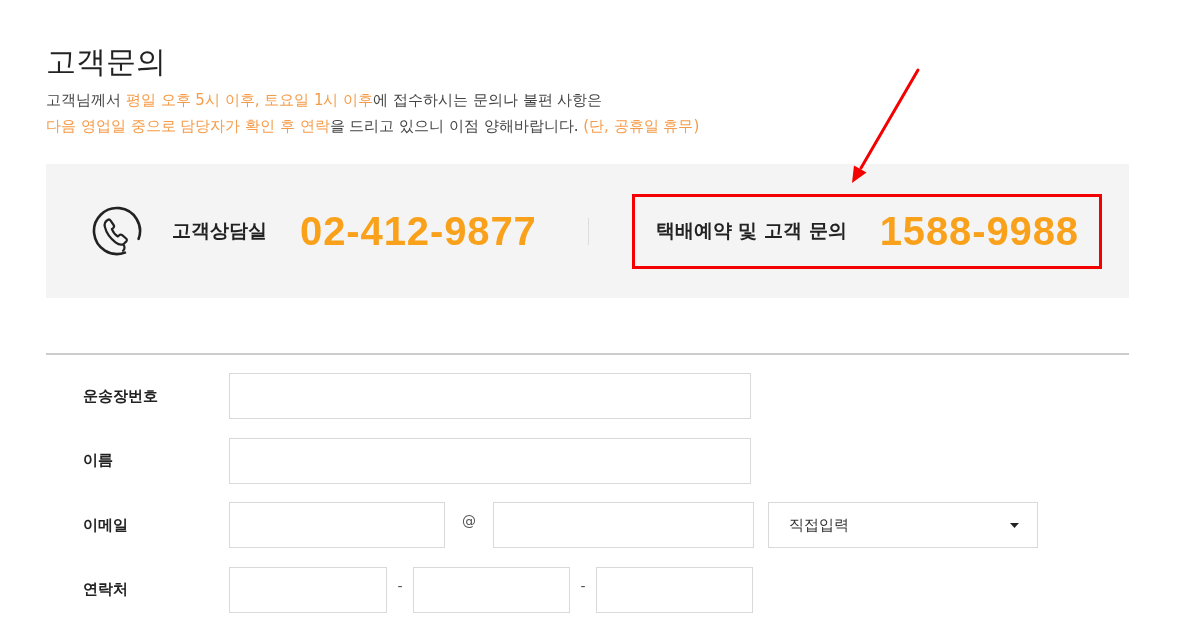 The image size is (1177, 626). I want to click on page-title: 고객문의, so click(106, 62).